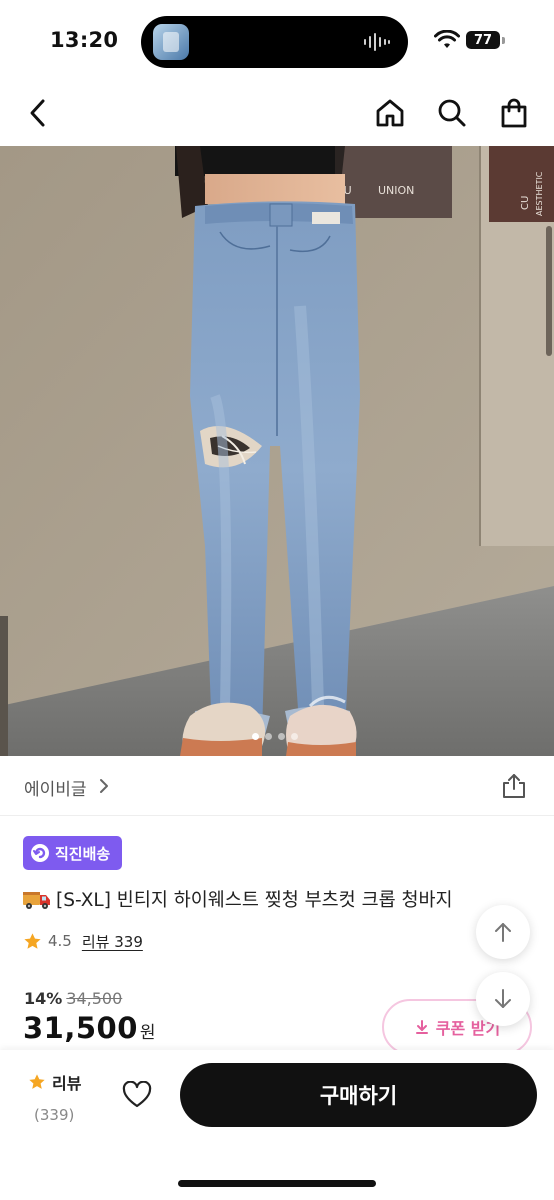  I want to click on heart-icon, so click(137, 1094).